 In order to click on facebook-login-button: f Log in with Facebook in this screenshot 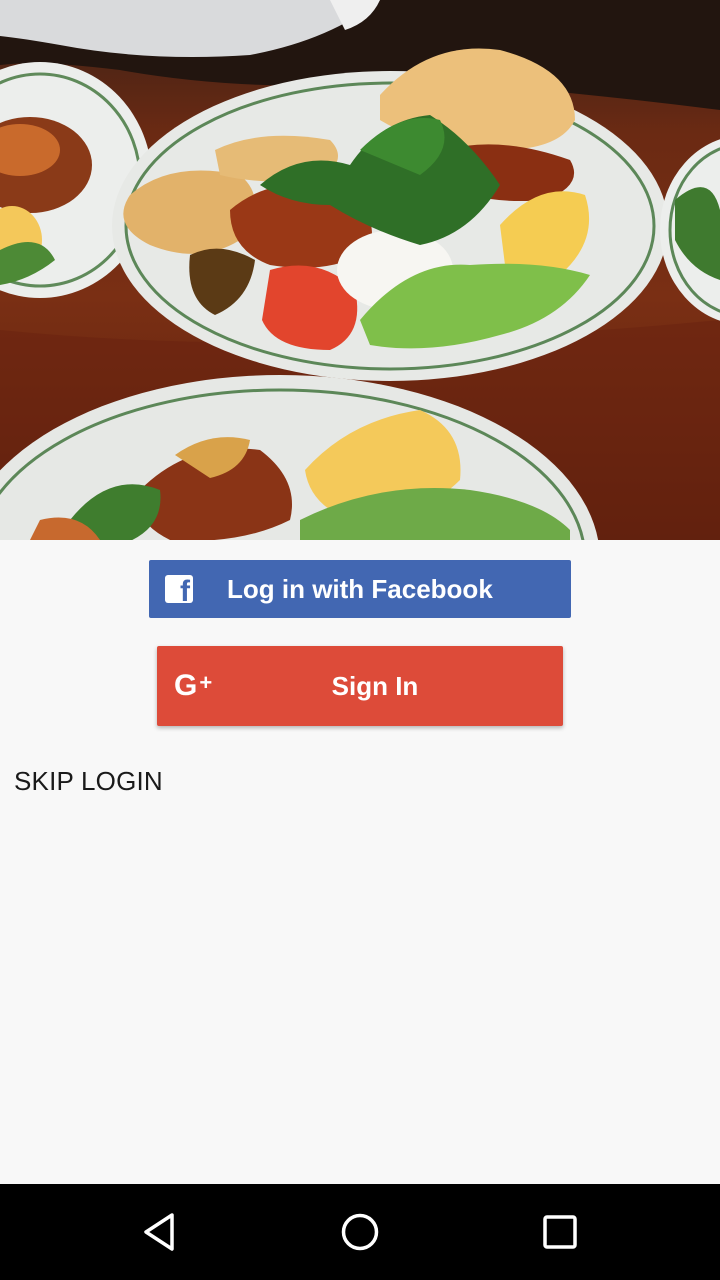, I will do `click(360, 589)`.